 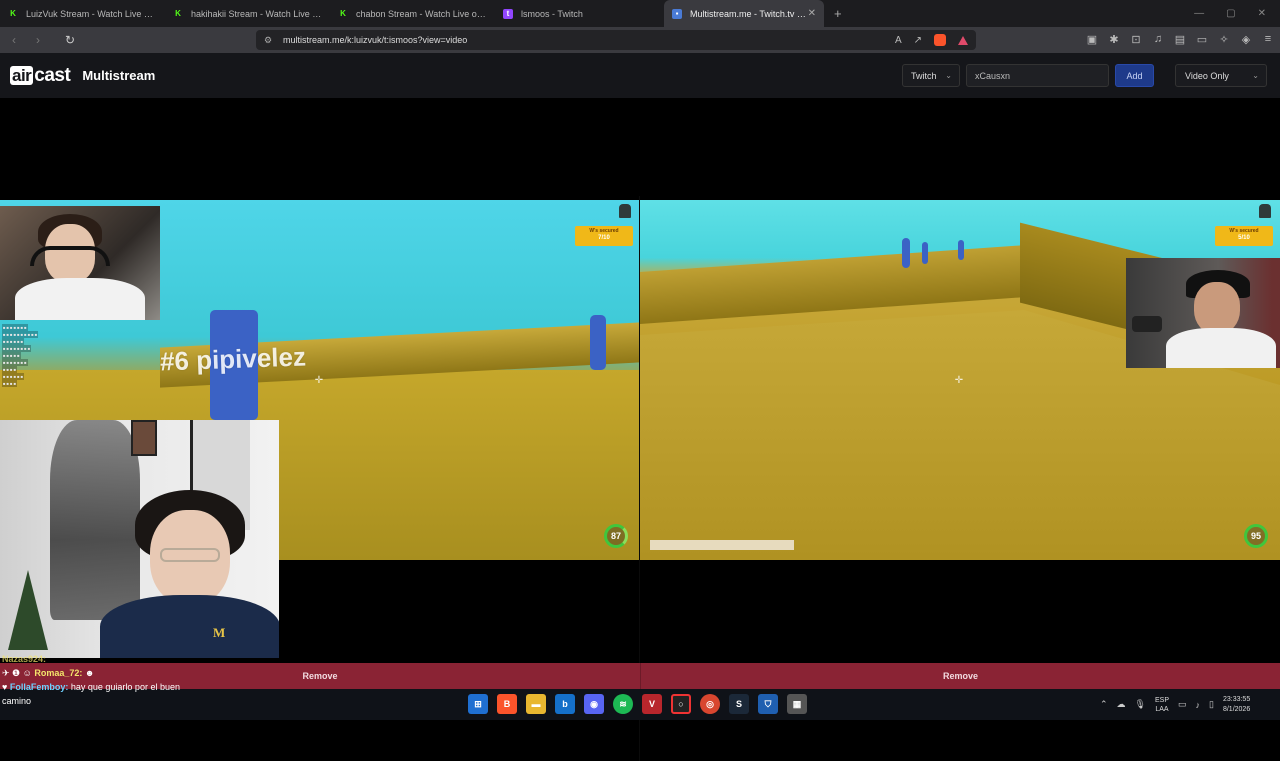 I want to click on defender-icon: ⛉, so click(x=768, y=704).